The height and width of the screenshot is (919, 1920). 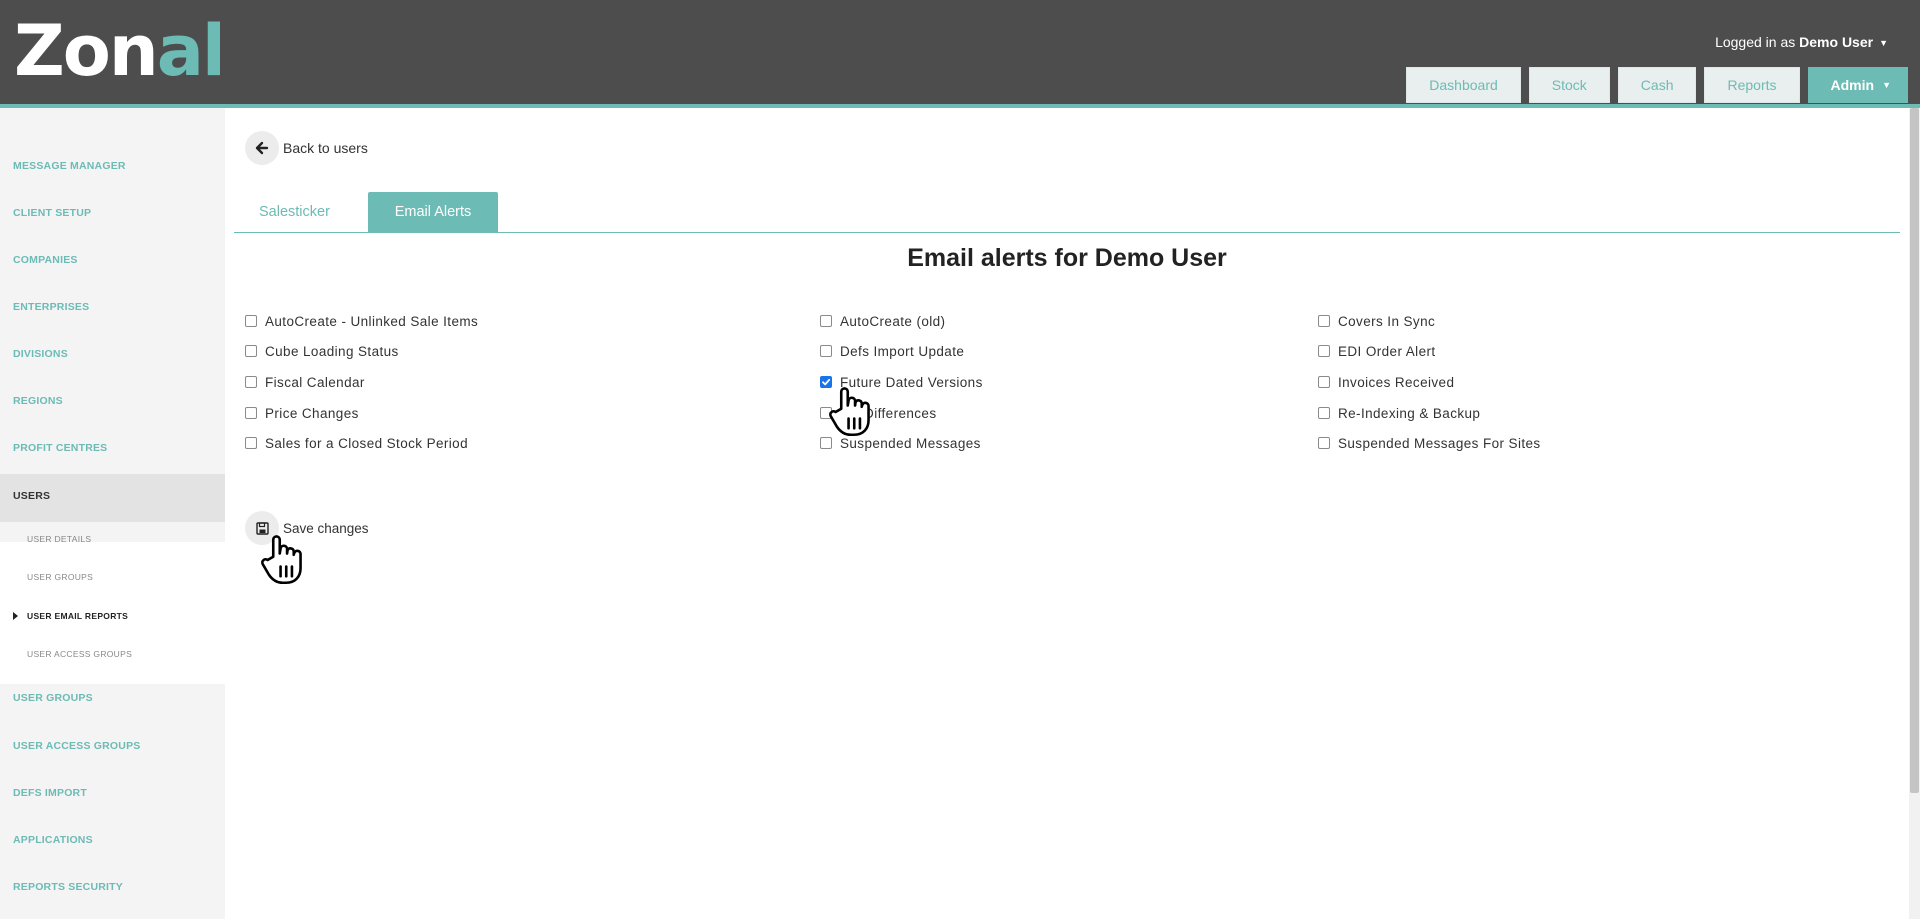 What do you see at coordinates (15, 616) in the screenshot?
I see `caret-right-icon` at bounding box center [15, 616].